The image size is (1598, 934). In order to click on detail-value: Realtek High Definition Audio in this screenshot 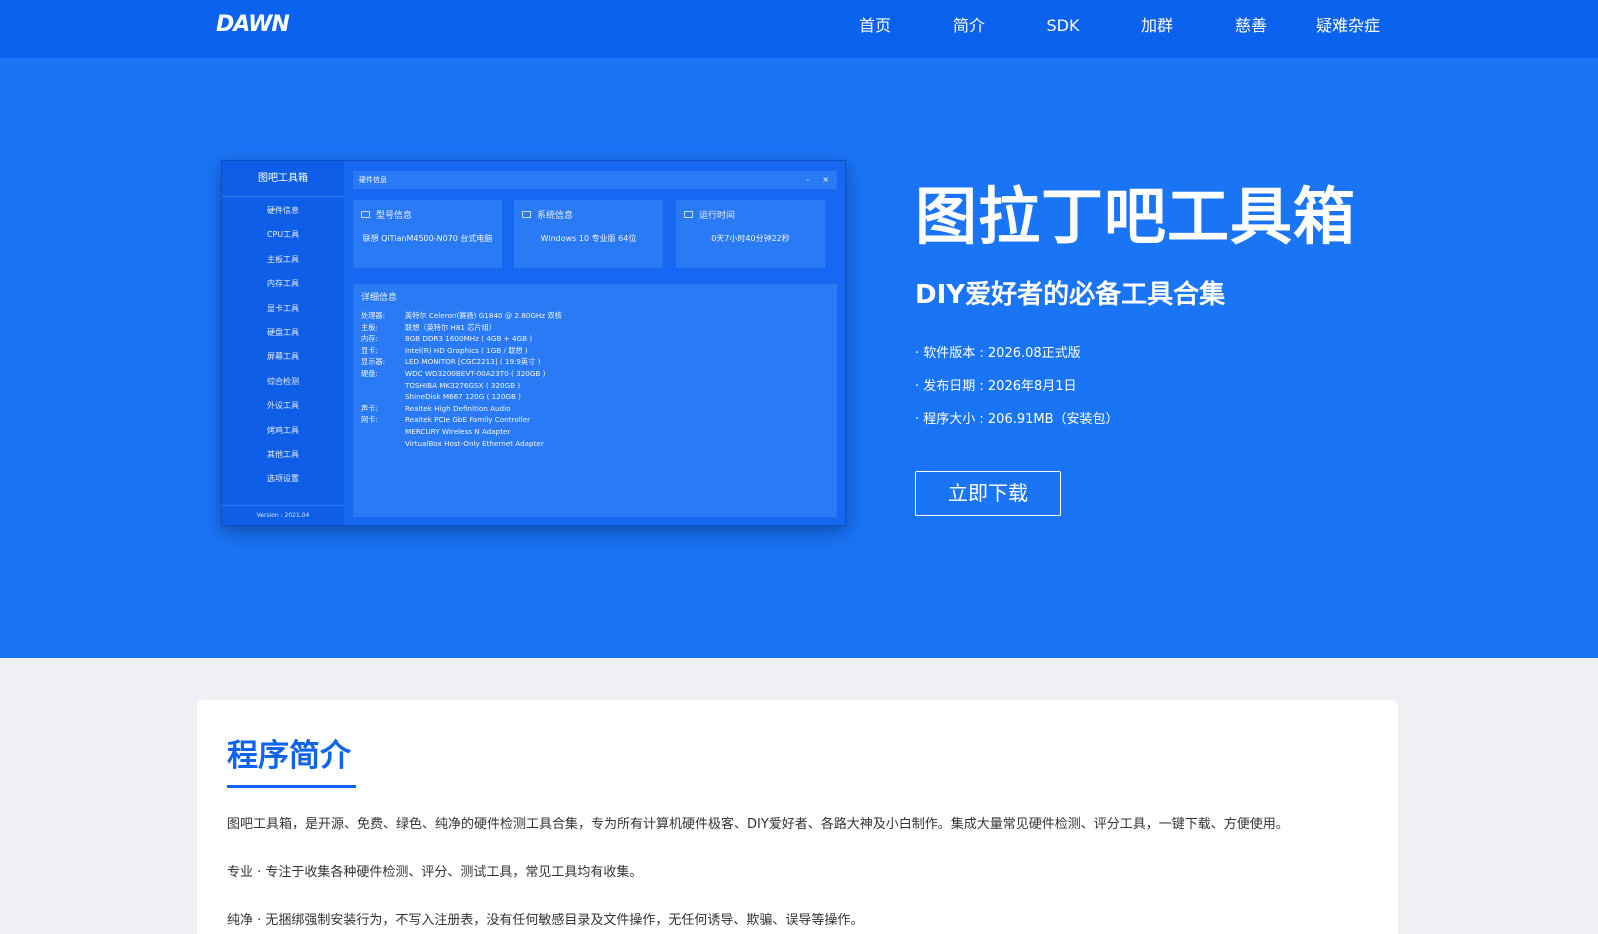, I will do `click(458, 408)`.